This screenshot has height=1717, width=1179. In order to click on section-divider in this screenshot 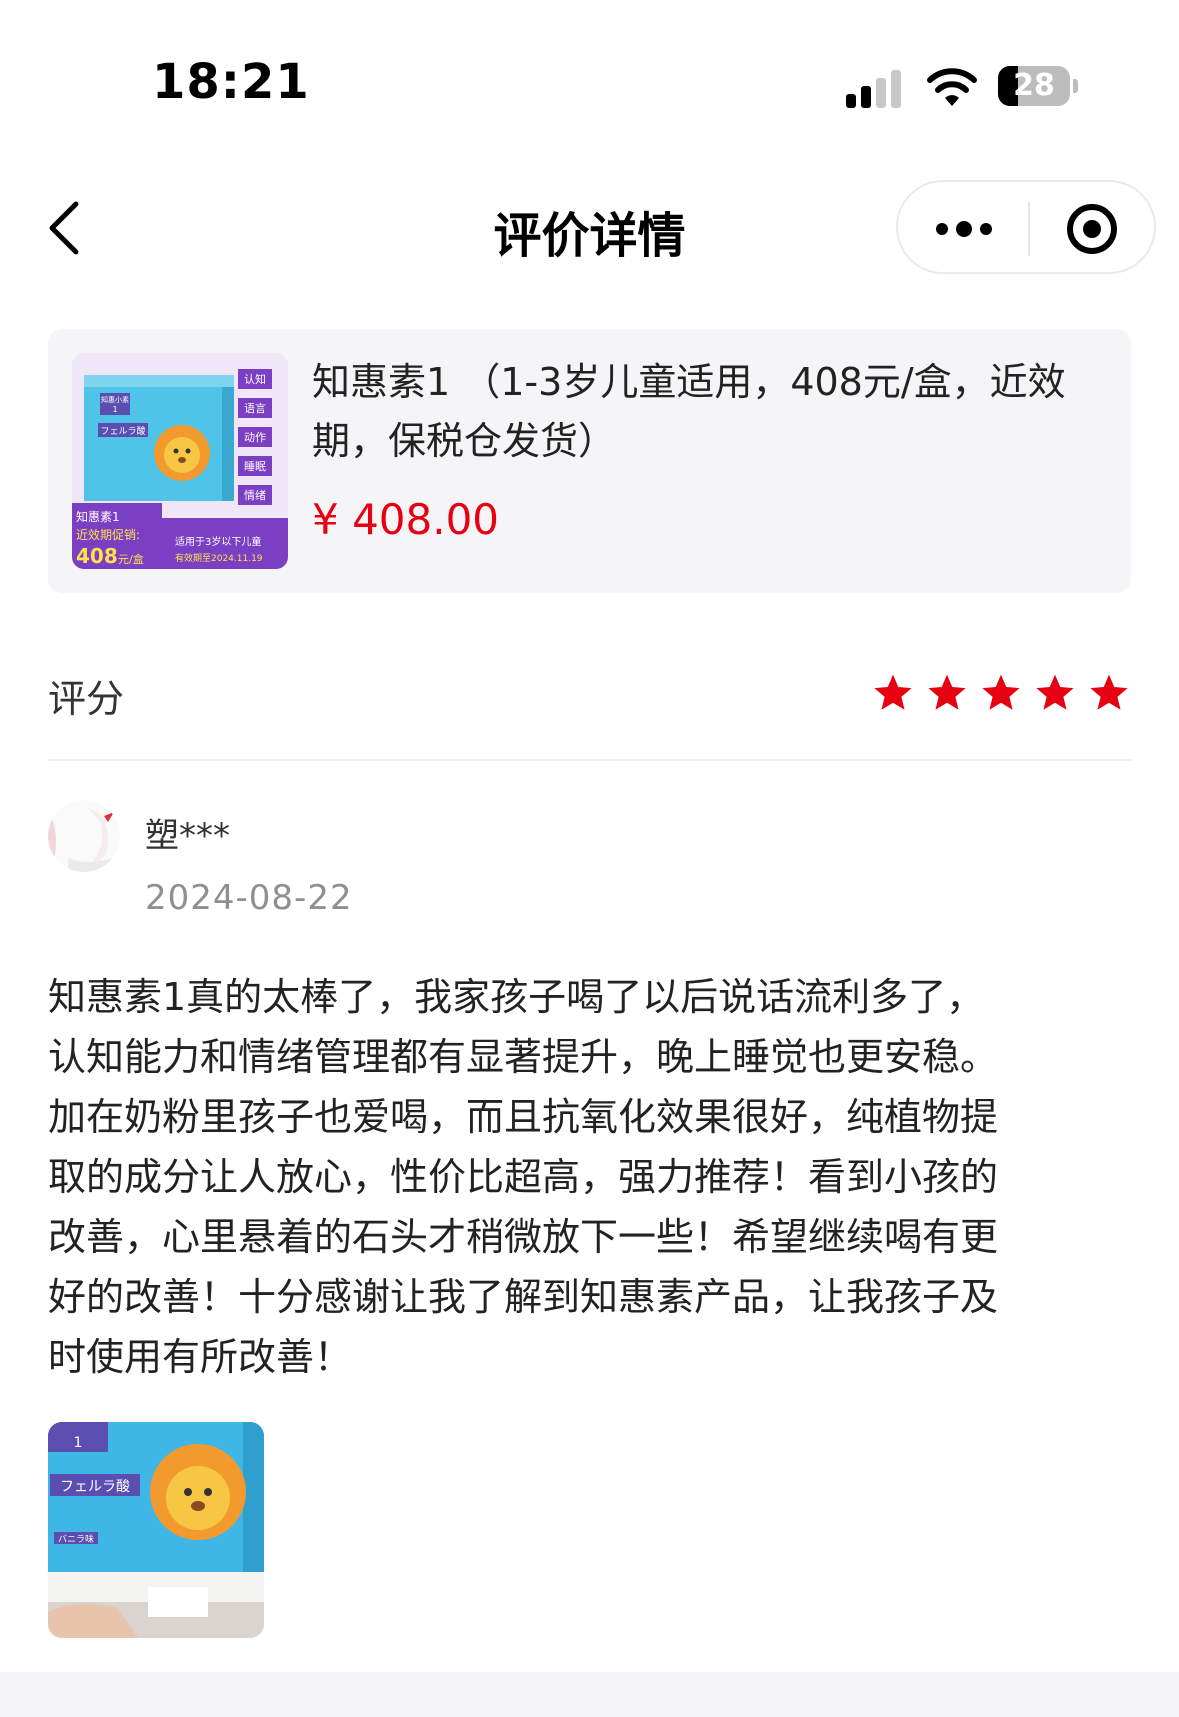, I will do `click(589, 760)`.